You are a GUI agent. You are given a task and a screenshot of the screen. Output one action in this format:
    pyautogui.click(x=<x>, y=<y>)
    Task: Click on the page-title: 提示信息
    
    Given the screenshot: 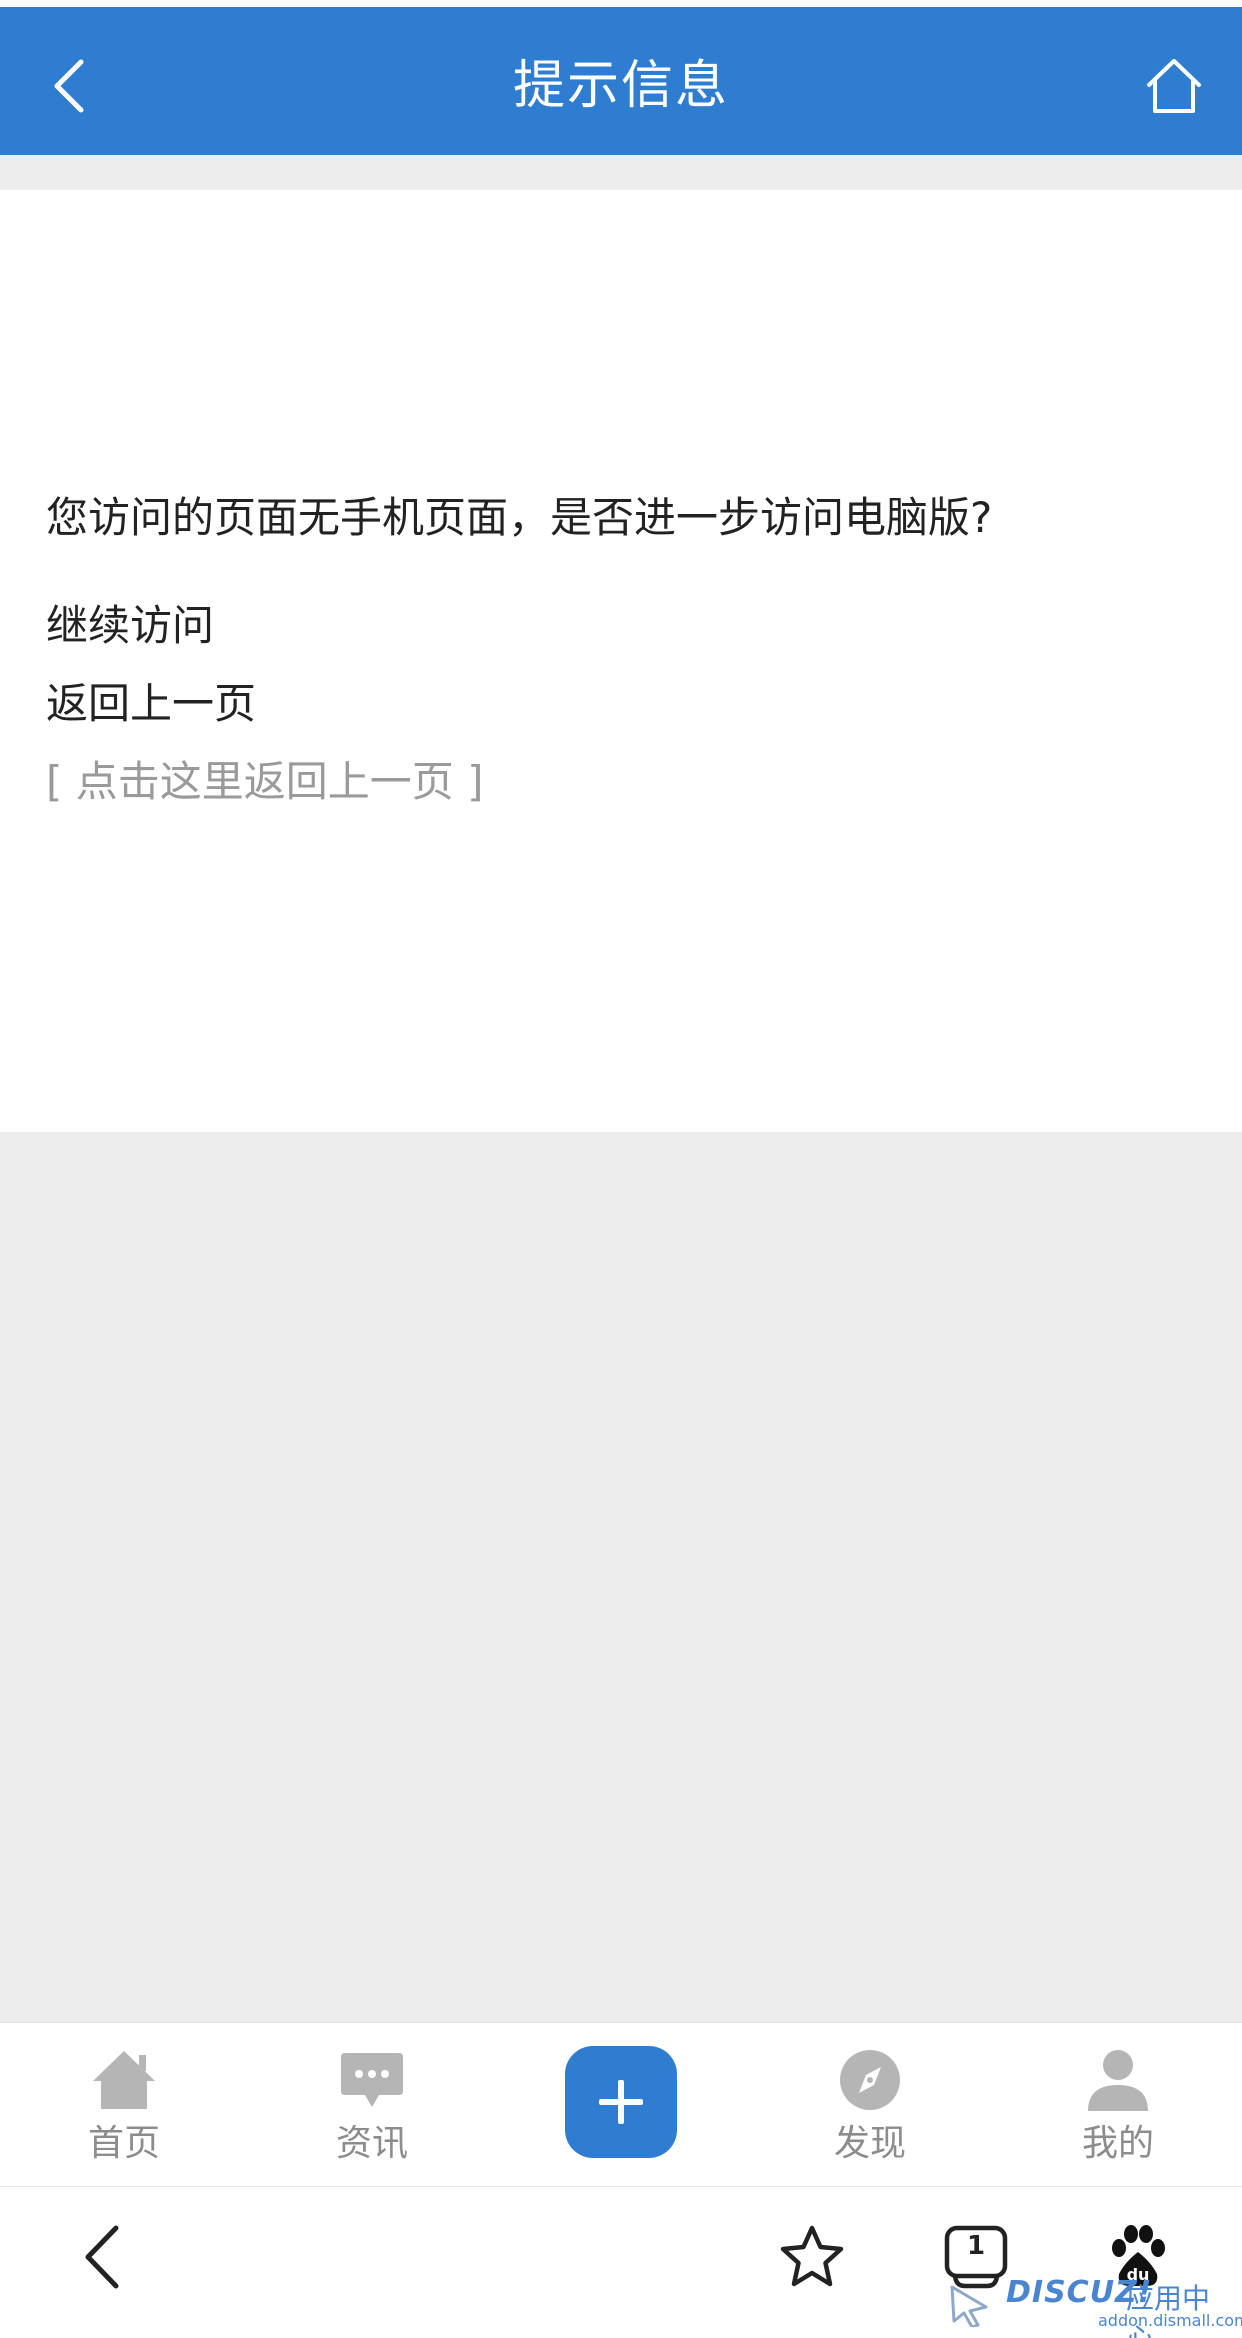 What is the action you would take?
    pyautogui.click(x=620, y=86)
    